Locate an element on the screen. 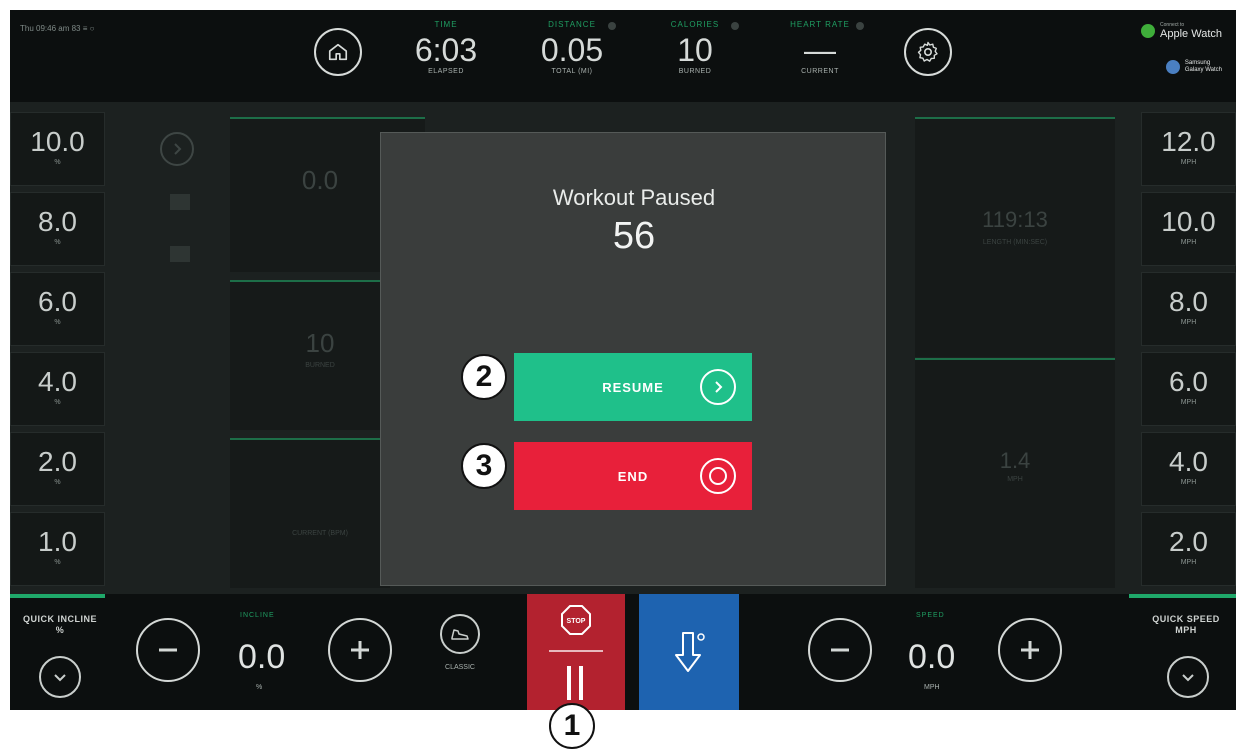 Image resolution: width=1246 pixels, height=753 pixels. plus-icon is located at coordinates (1030, 650).